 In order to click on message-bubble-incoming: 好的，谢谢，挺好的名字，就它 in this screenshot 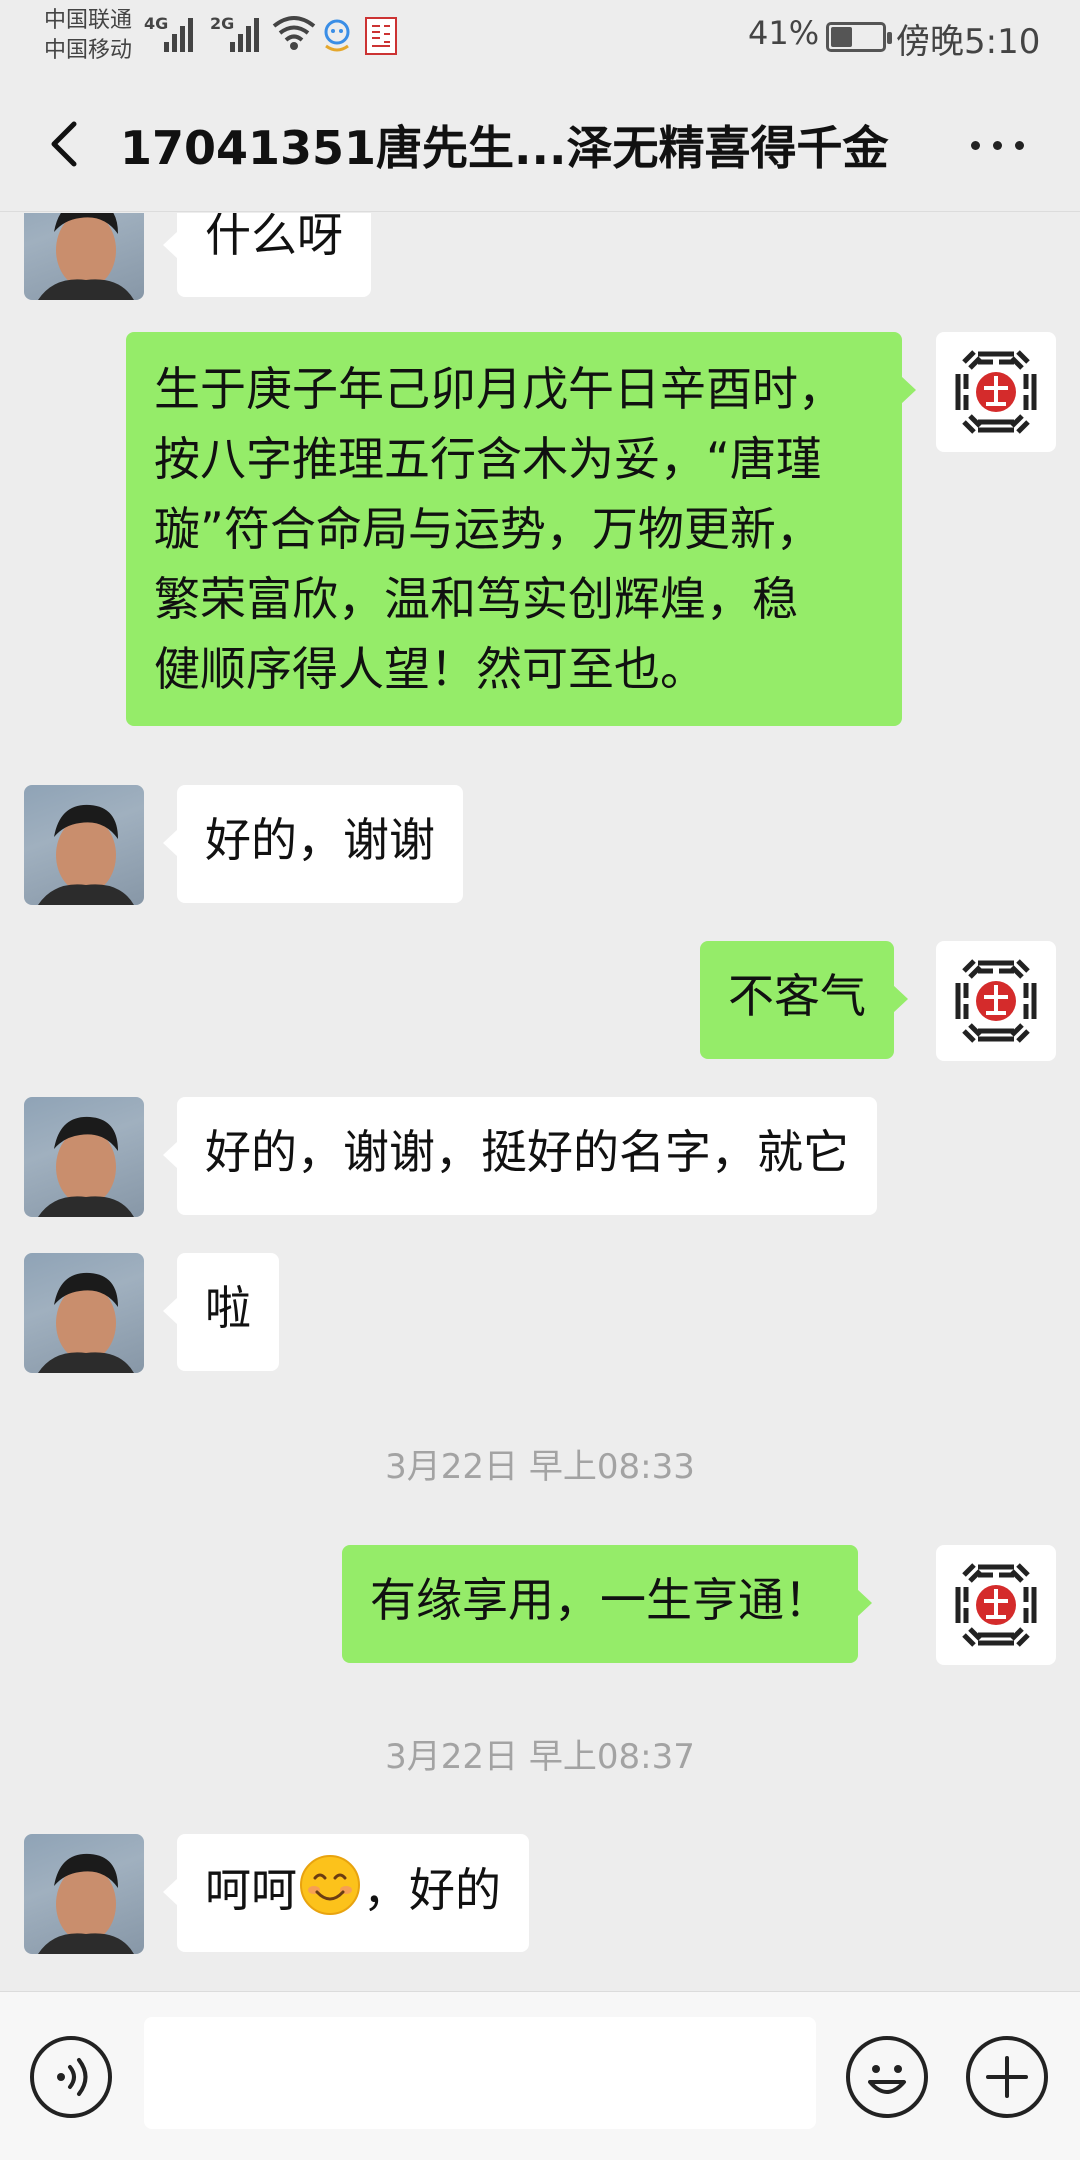, I will do `click(520, 1156)`.